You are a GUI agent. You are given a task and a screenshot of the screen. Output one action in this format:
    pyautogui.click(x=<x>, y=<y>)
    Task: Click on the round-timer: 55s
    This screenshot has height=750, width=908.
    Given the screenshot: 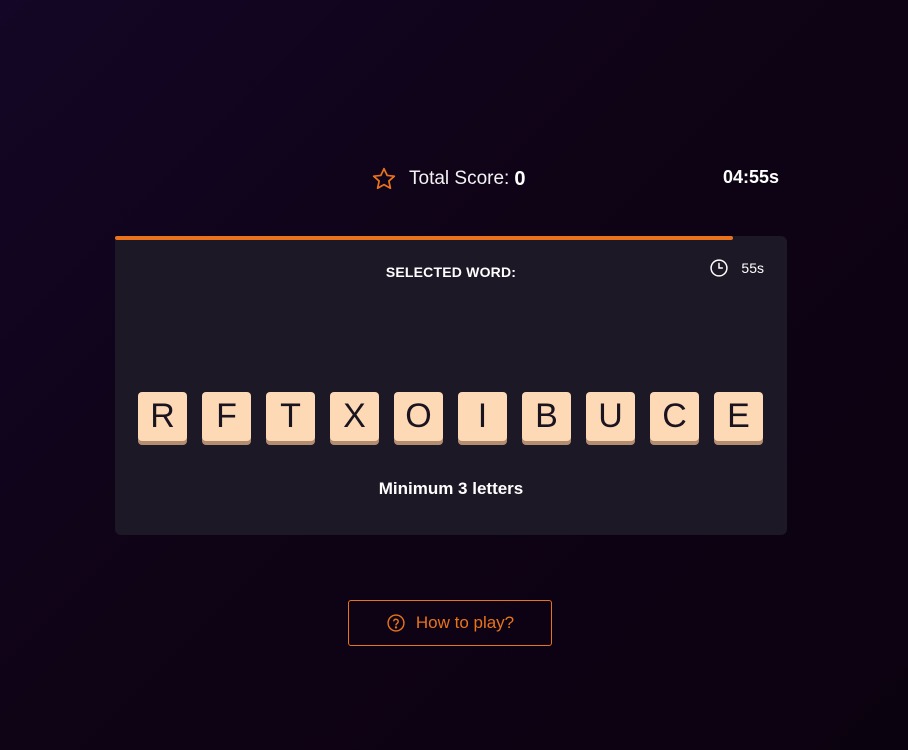 What is the action you would take?
    pyautogui.click(x=736, y=268)
    